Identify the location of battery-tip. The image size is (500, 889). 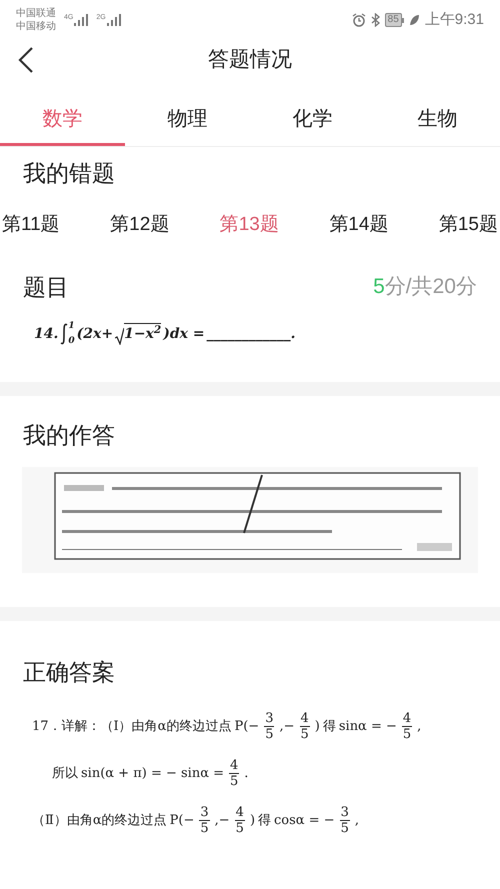
(403, 20).